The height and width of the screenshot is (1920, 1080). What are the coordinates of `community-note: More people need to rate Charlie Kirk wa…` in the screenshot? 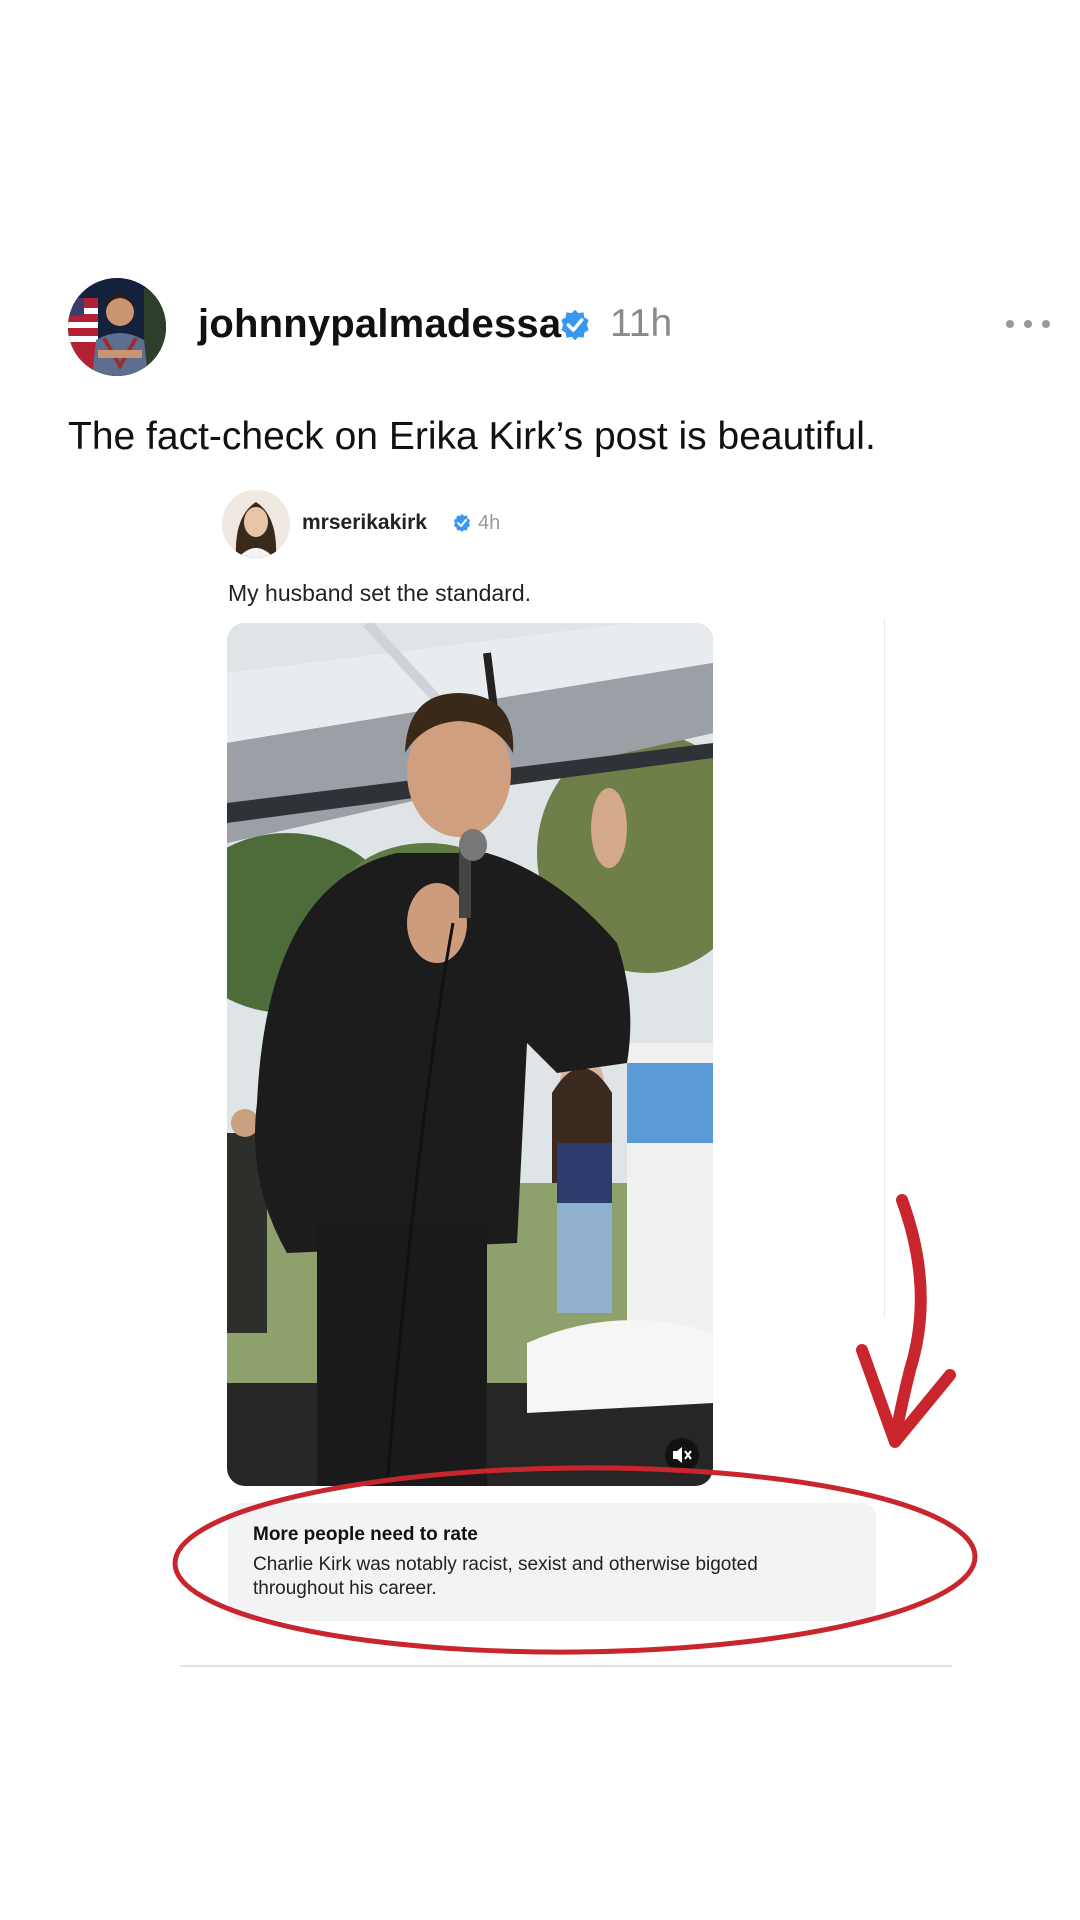 It's located at (552, 1562).